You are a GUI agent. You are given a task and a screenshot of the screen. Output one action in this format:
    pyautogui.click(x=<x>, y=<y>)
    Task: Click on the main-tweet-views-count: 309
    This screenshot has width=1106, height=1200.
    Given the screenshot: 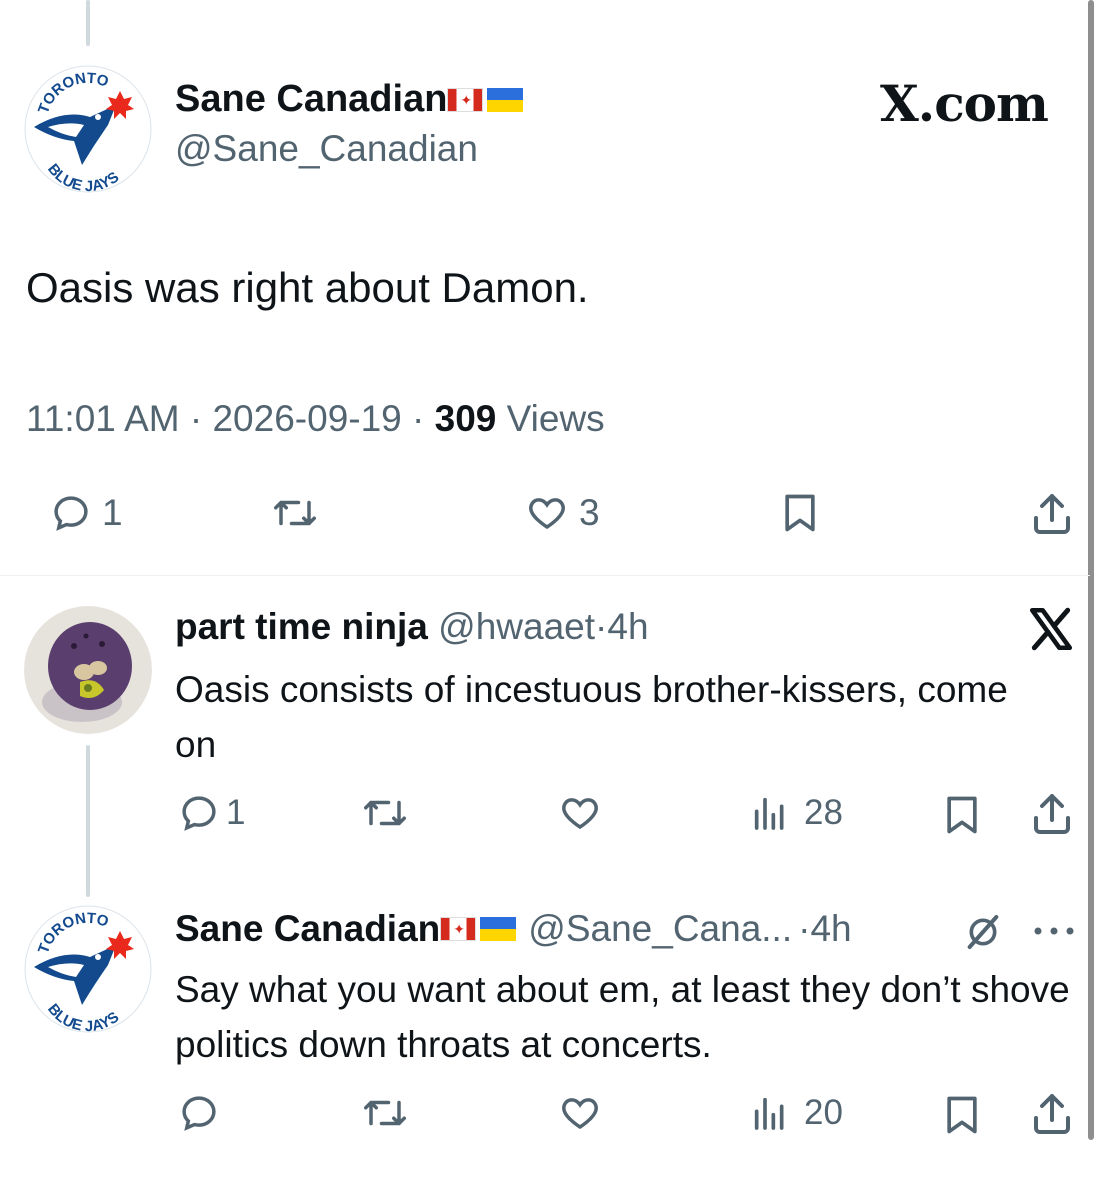 What is the action you would take?
    pyautogui.click(x=465, y=418)
    